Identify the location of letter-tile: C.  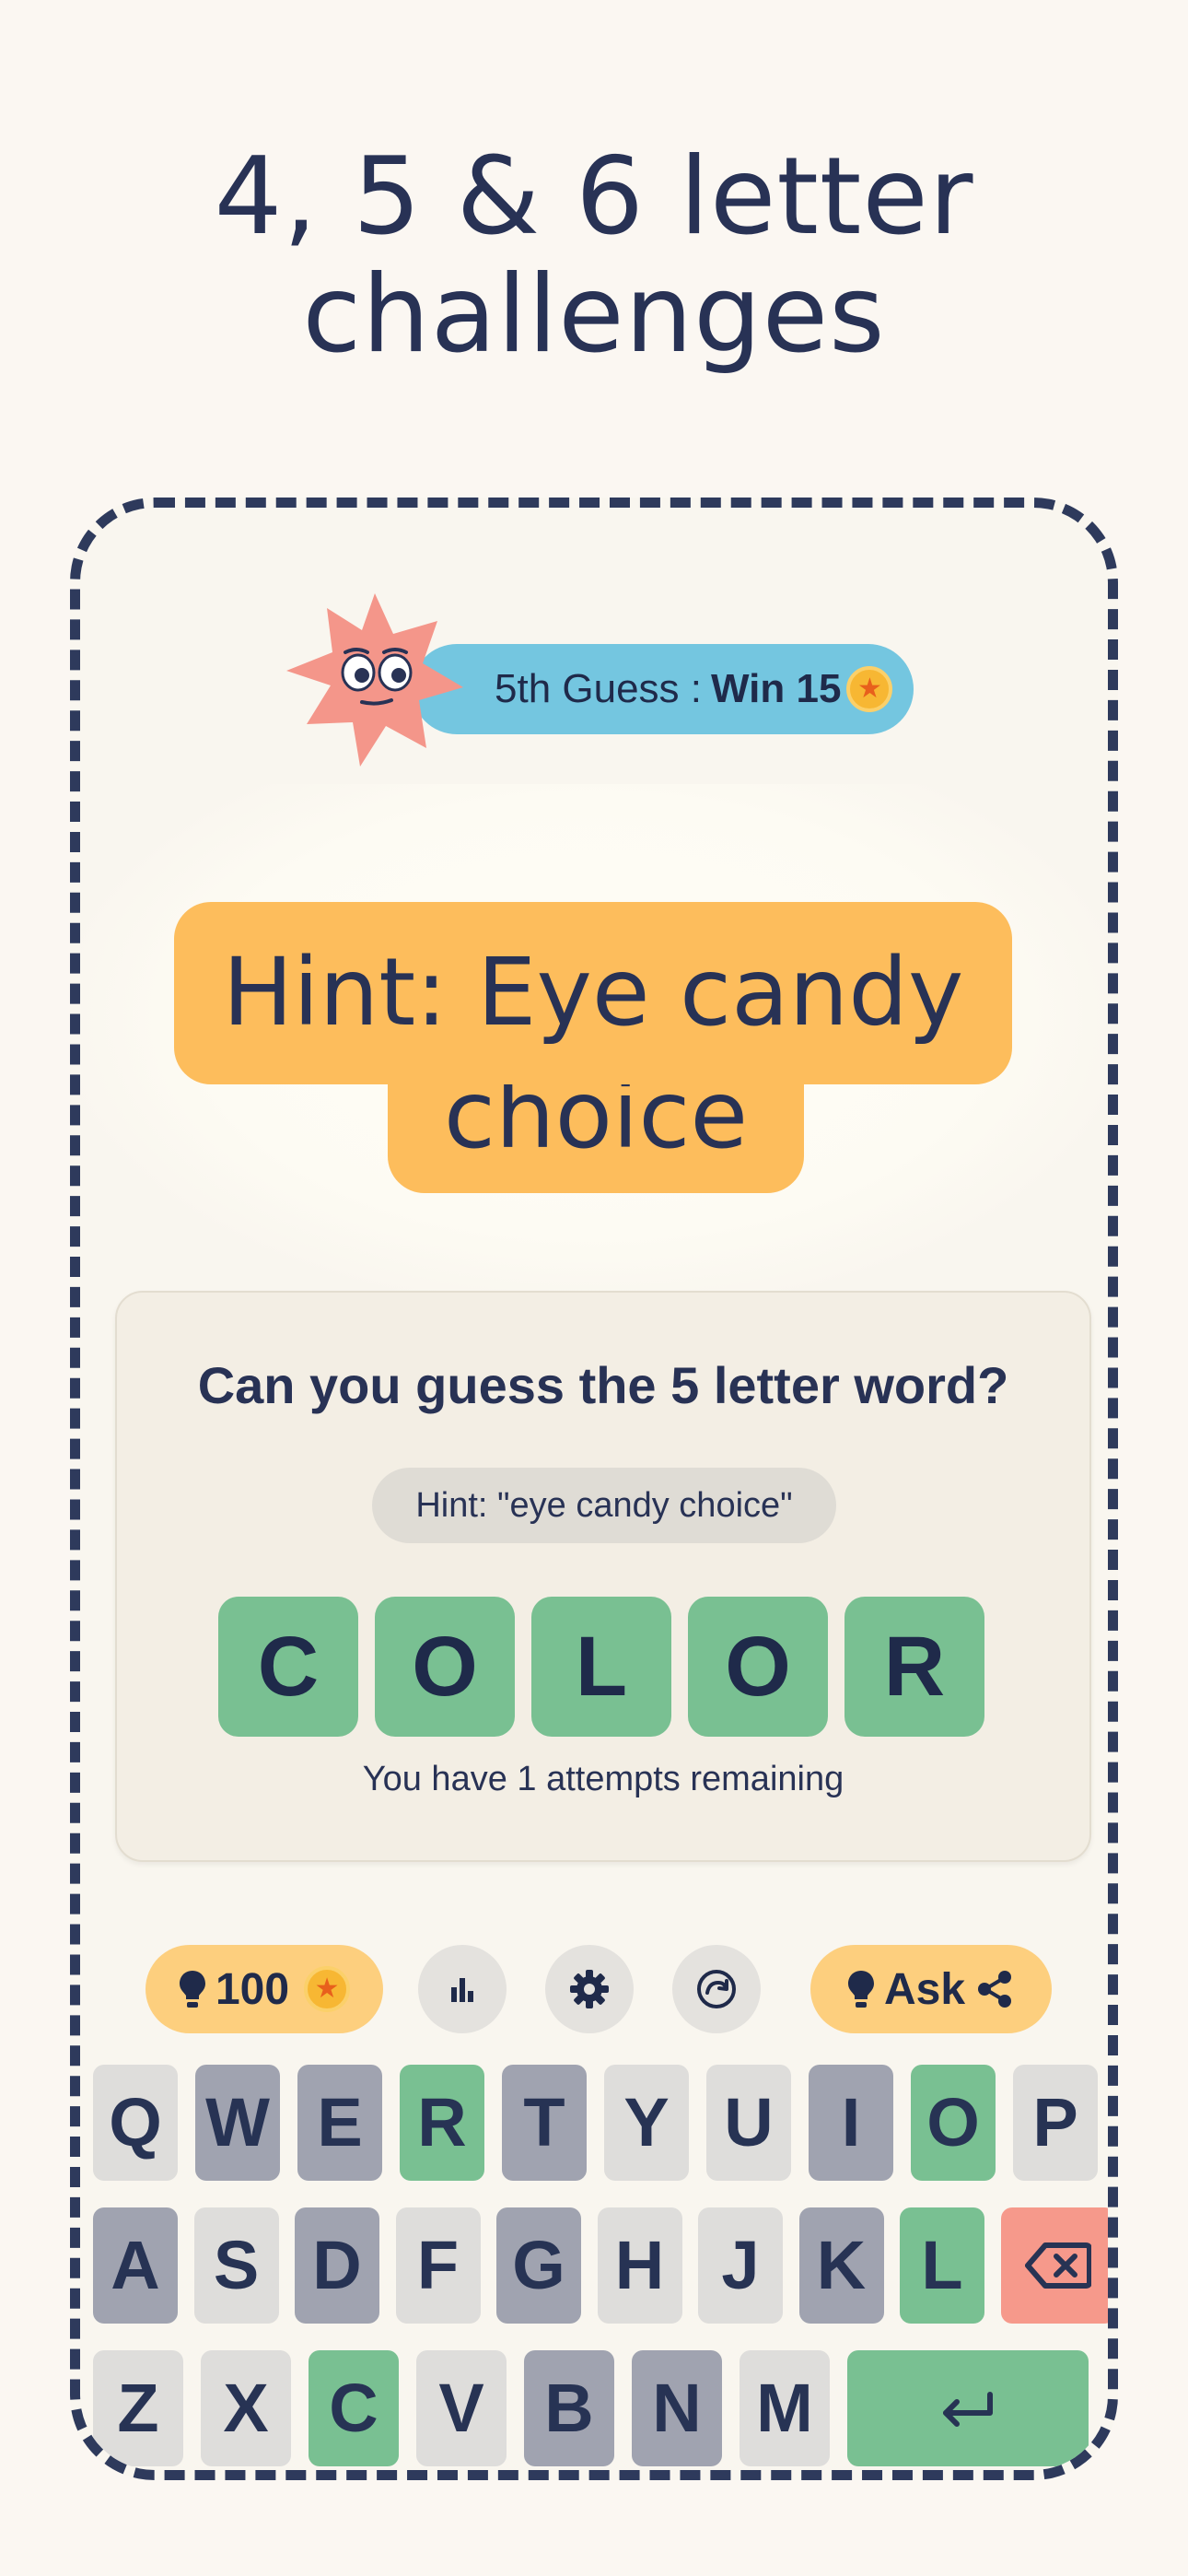
(288, 1667).